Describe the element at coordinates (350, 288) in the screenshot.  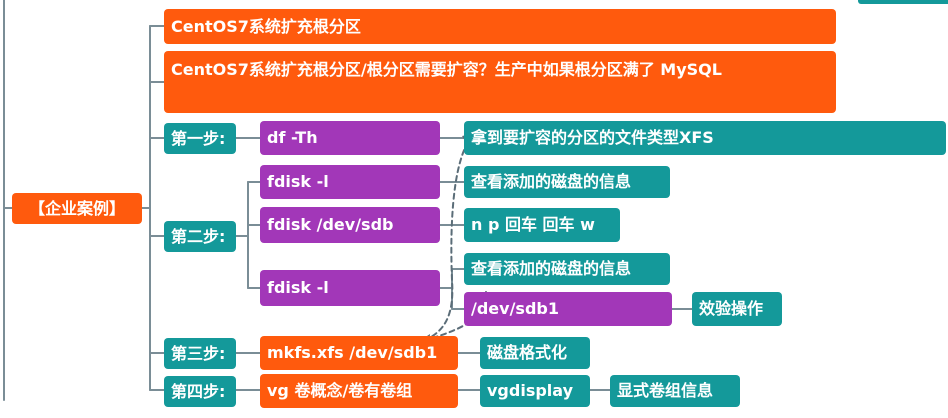
I see `step2-cmd3-node: fdisk -l` at that location.